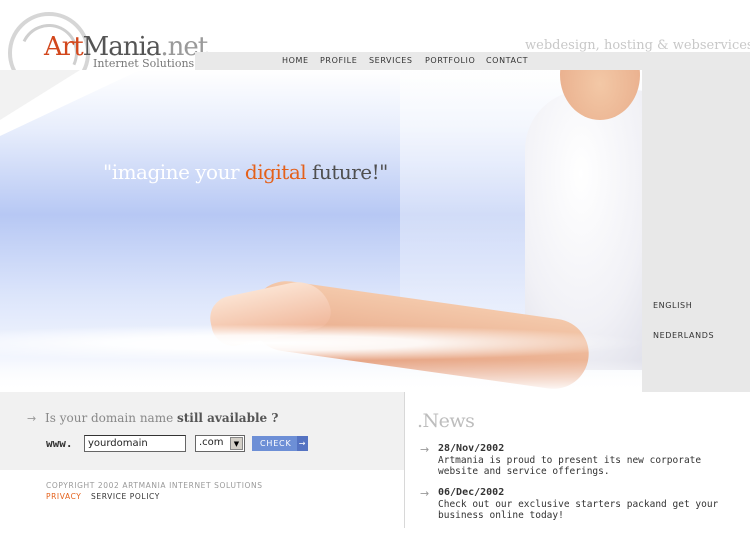 Image resolution: width=750 pixels, height=550 pixels. Describe the element at coordinates (347, 172) in the screenshot. I see `slogan-part3: future!"` at that location.